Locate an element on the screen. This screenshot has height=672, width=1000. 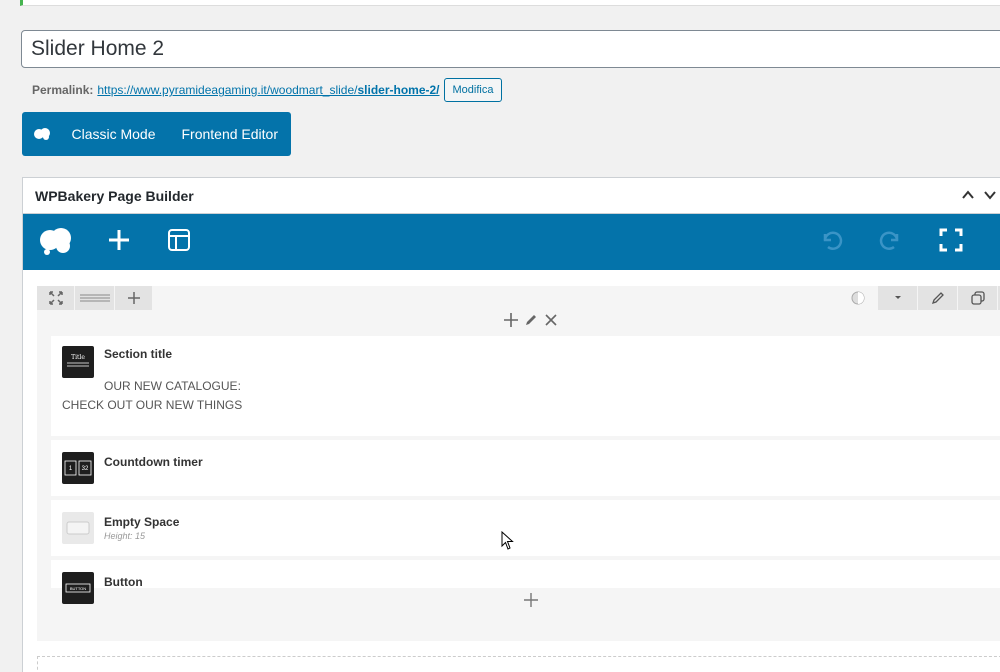
row-layout-icon is located at coordinates (95, 298).